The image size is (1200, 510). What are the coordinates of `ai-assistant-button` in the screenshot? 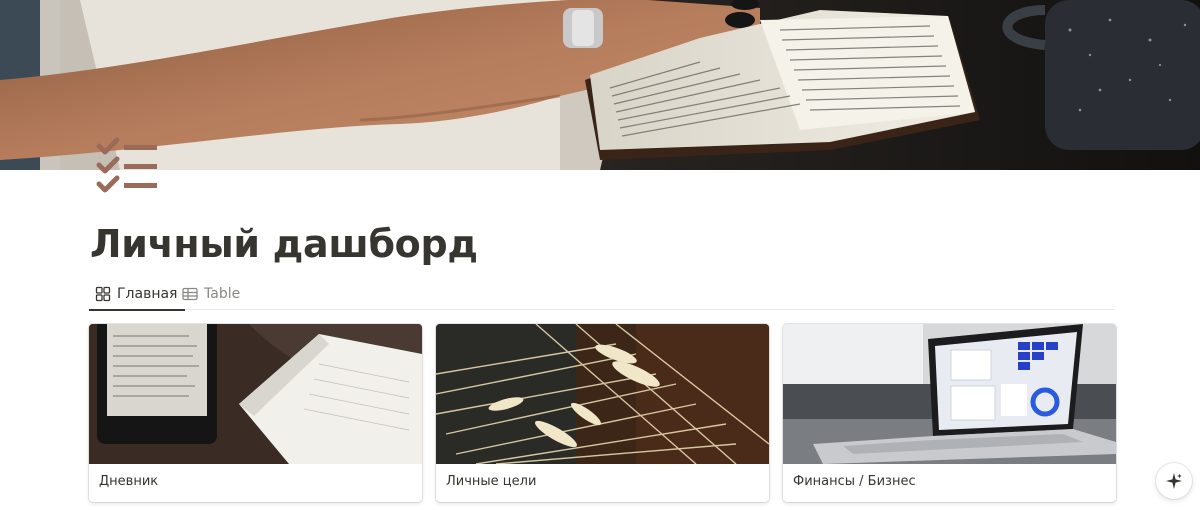 It's located at (1174, 481).